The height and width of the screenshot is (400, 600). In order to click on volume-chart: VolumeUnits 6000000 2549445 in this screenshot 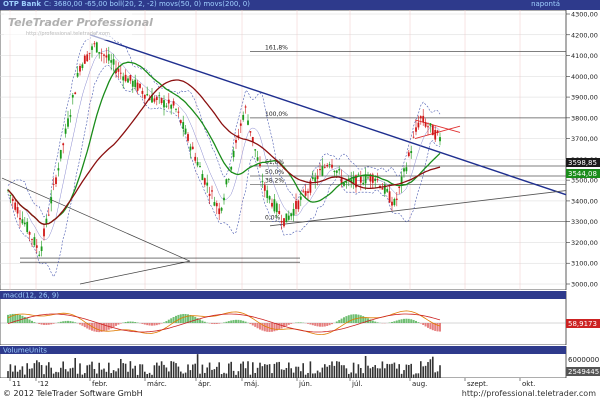, I will do `click(300, 362)`.